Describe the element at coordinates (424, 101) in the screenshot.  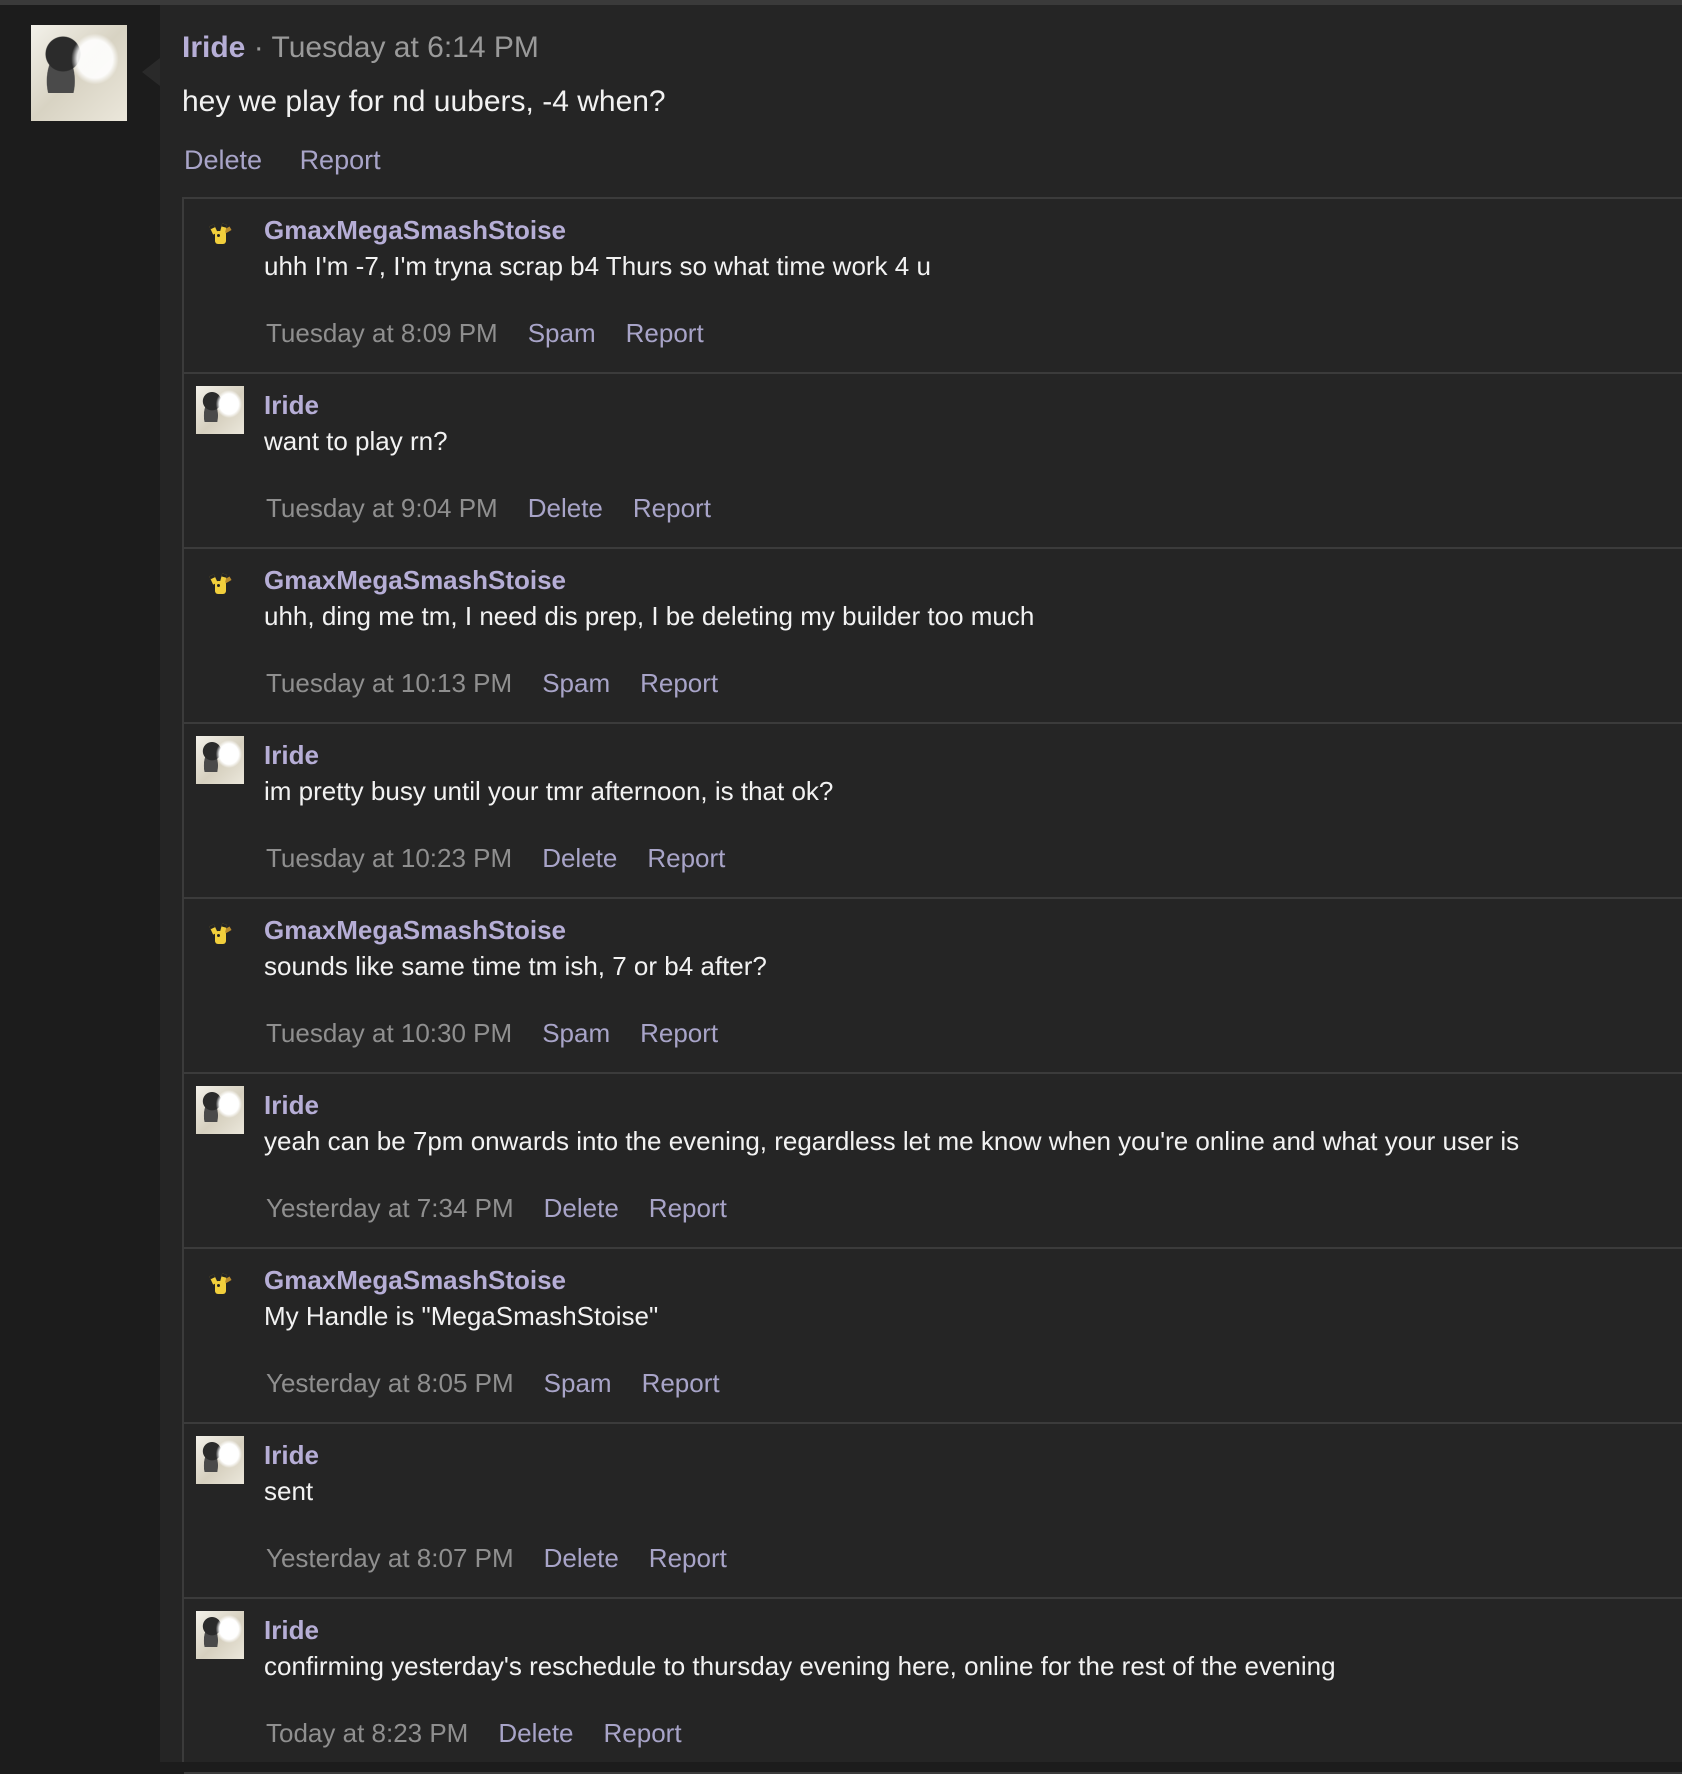
I see `thread-message: hey we play for nd uubers, -4 when?` at that location.